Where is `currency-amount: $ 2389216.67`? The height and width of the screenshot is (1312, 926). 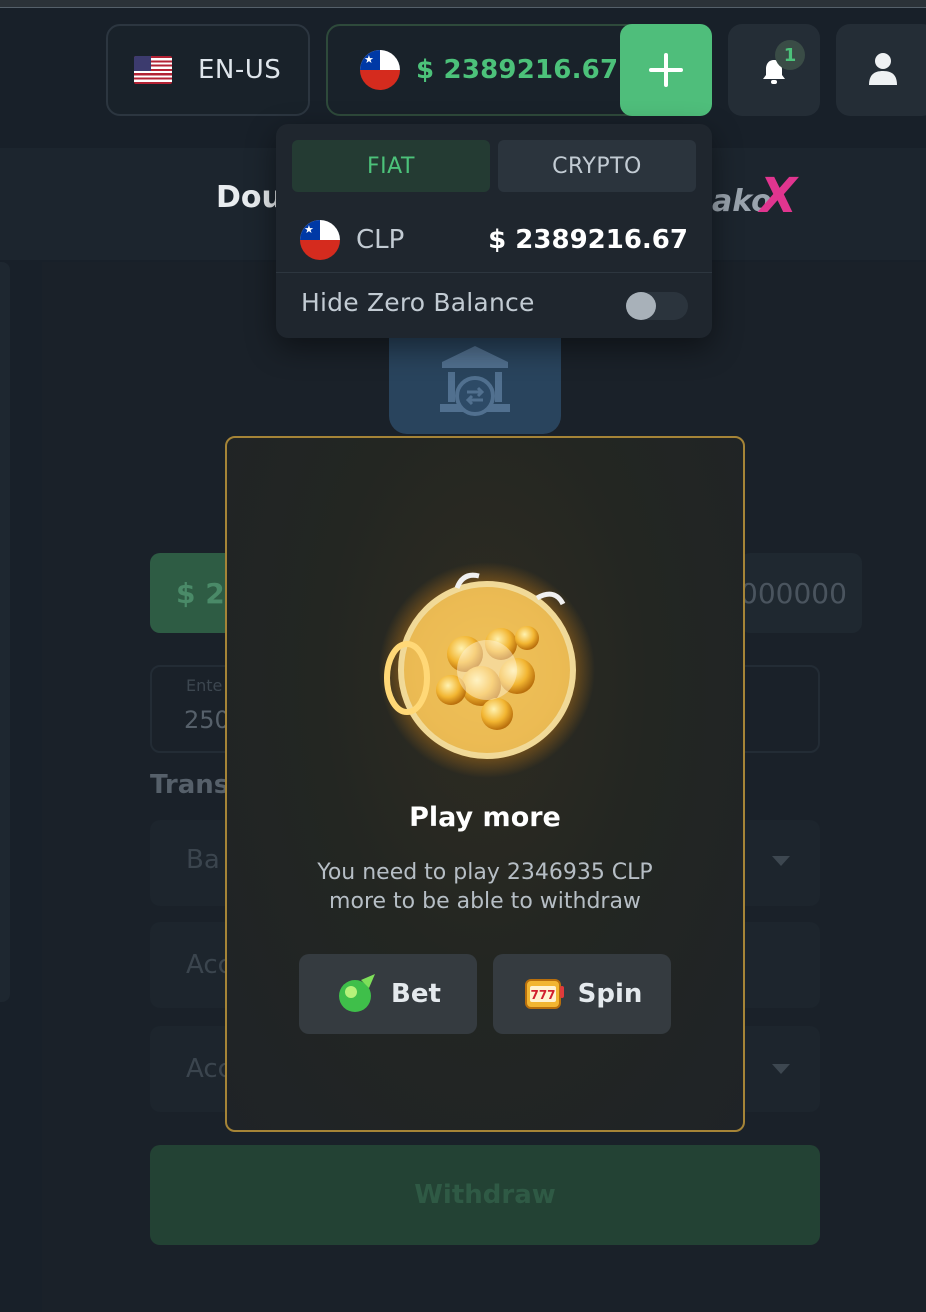 currency-amount: $ 2389216.67 is located at coordinates (588, 240).